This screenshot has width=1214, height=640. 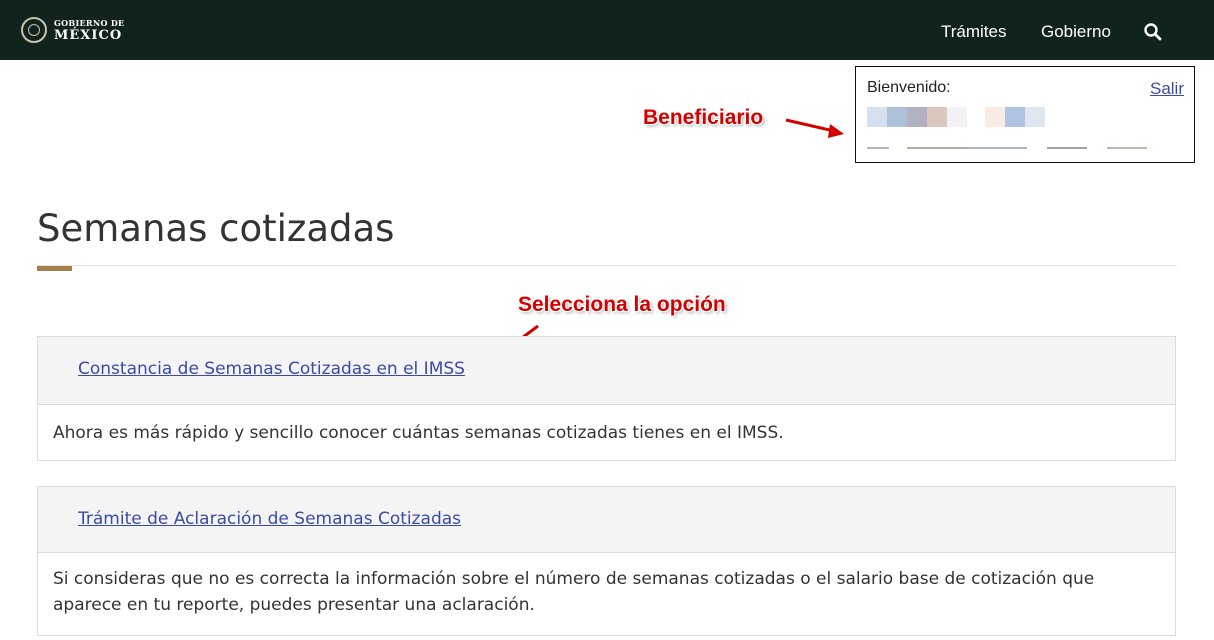 What do you see at coordinates (607, 265) in the screenshot?
I see `title-divider` at bounding box center [607, 265].